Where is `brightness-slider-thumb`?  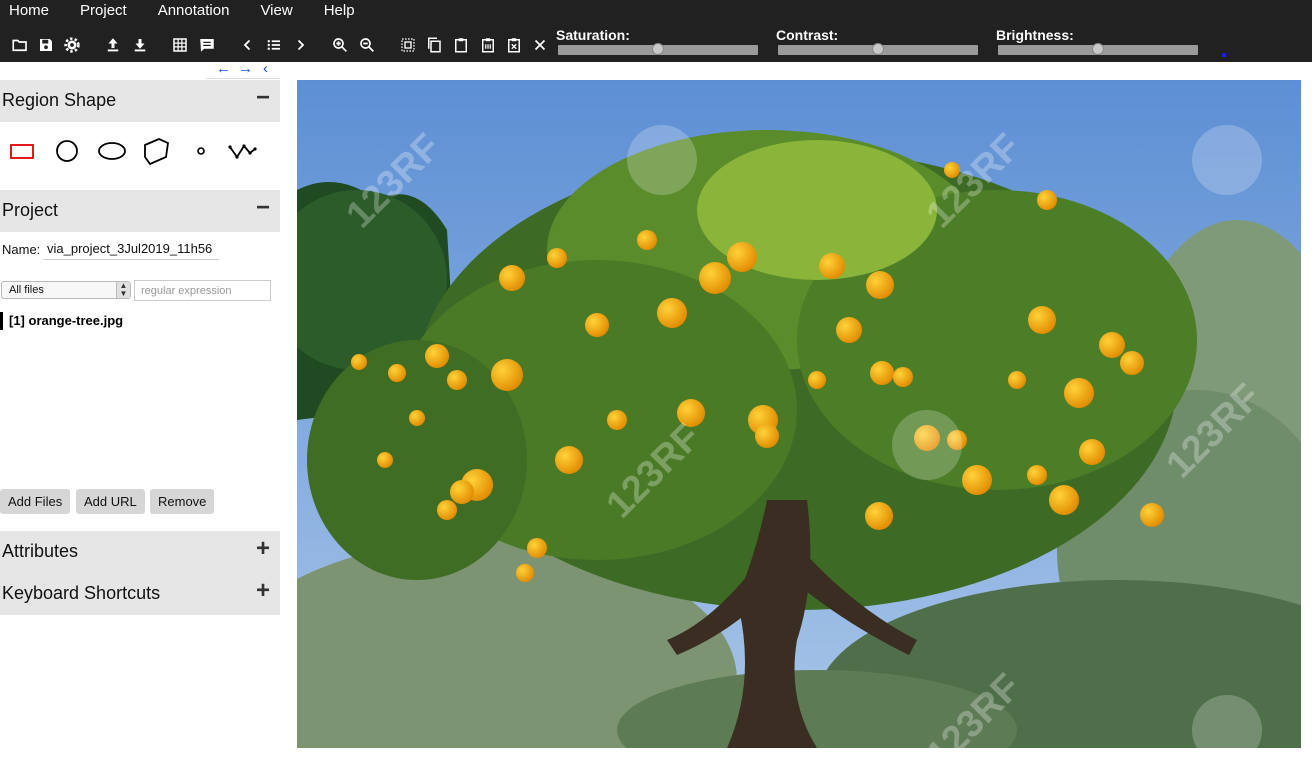 brightness-slider-thumb is located at coordinates (1098, 49).